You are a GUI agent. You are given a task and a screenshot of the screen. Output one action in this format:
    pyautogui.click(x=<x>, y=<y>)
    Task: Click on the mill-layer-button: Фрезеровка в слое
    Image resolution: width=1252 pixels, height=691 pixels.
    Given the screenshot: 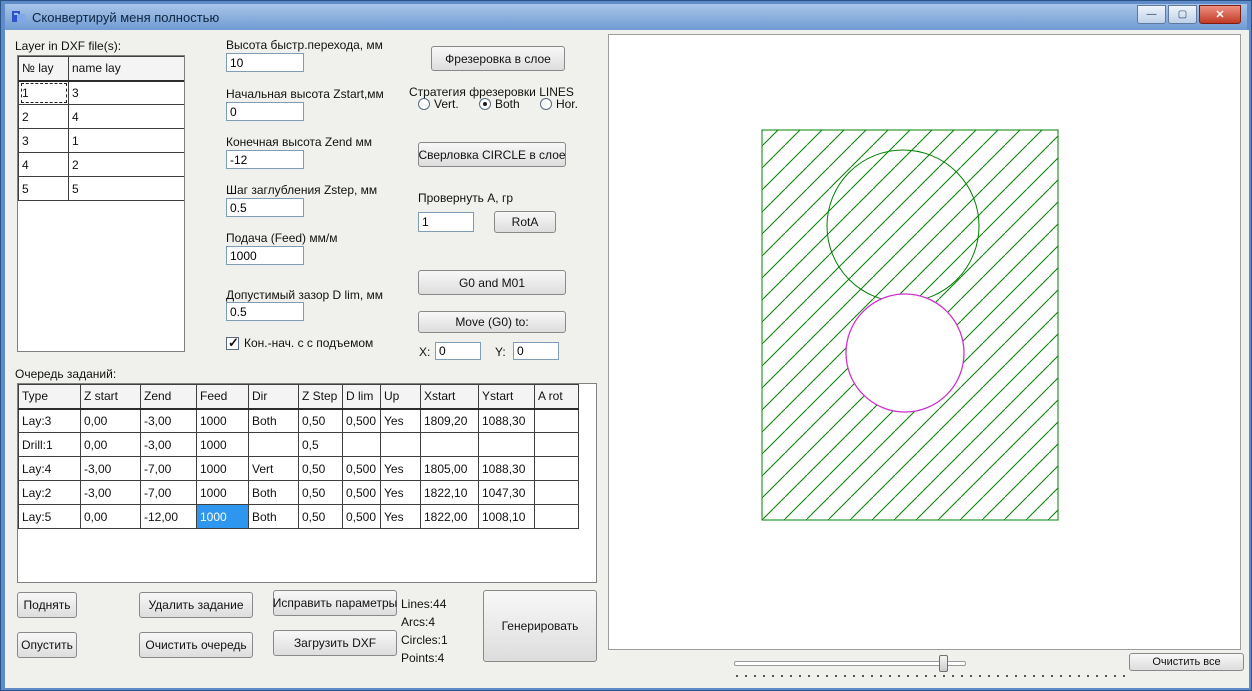 What is the action you would take?
    pyautogui.click(x=498, y=58)
    